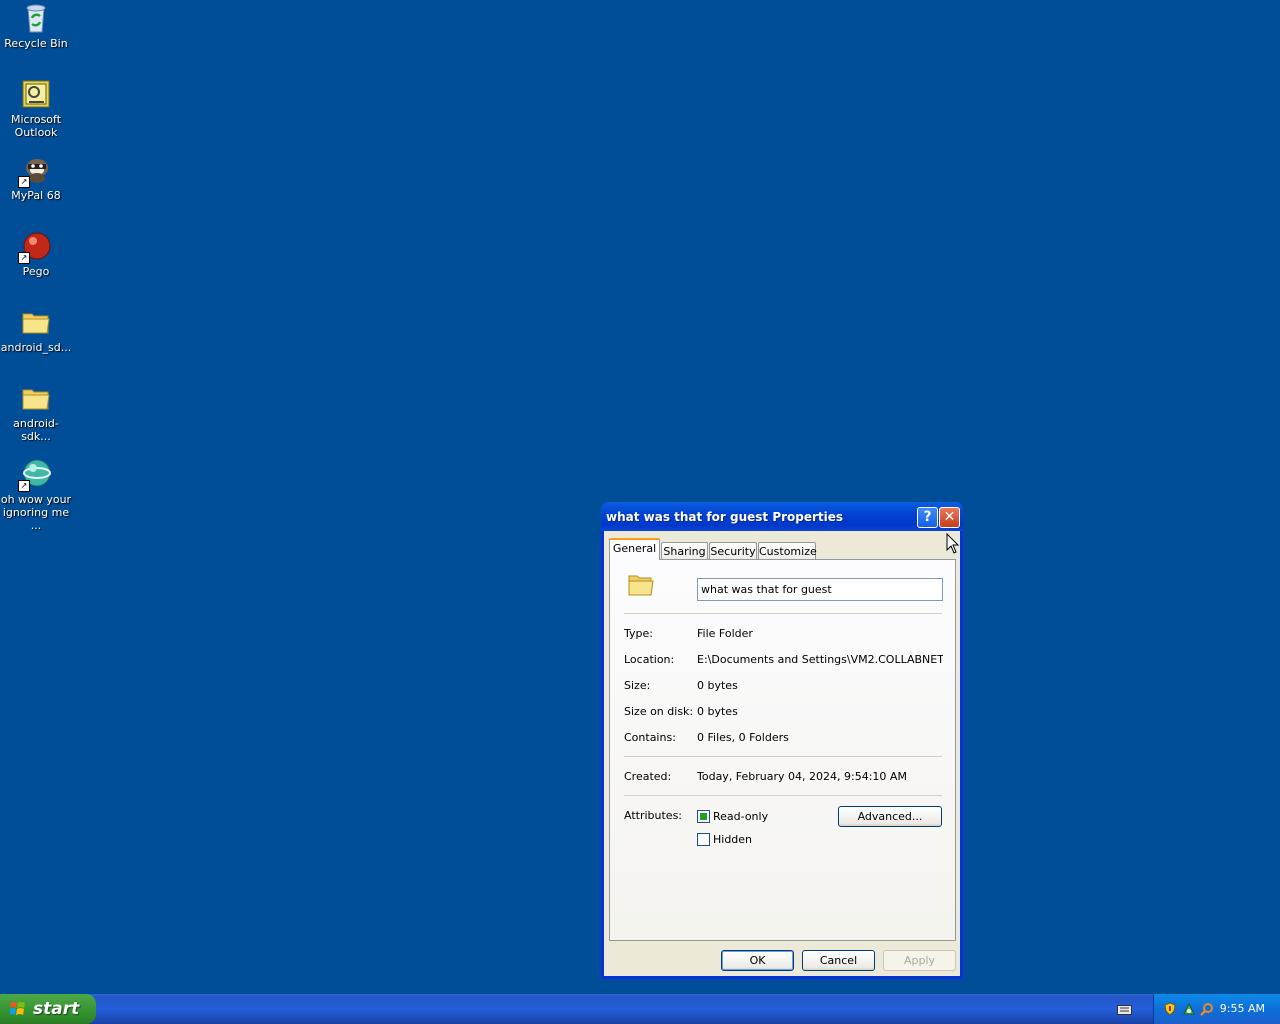 This screenshot has width=1280, height=1024. What do you see at coordinates (36, 271) in the screenshot?
I see `desktop-icon-label: Pego` at bounding box center [36, 271].